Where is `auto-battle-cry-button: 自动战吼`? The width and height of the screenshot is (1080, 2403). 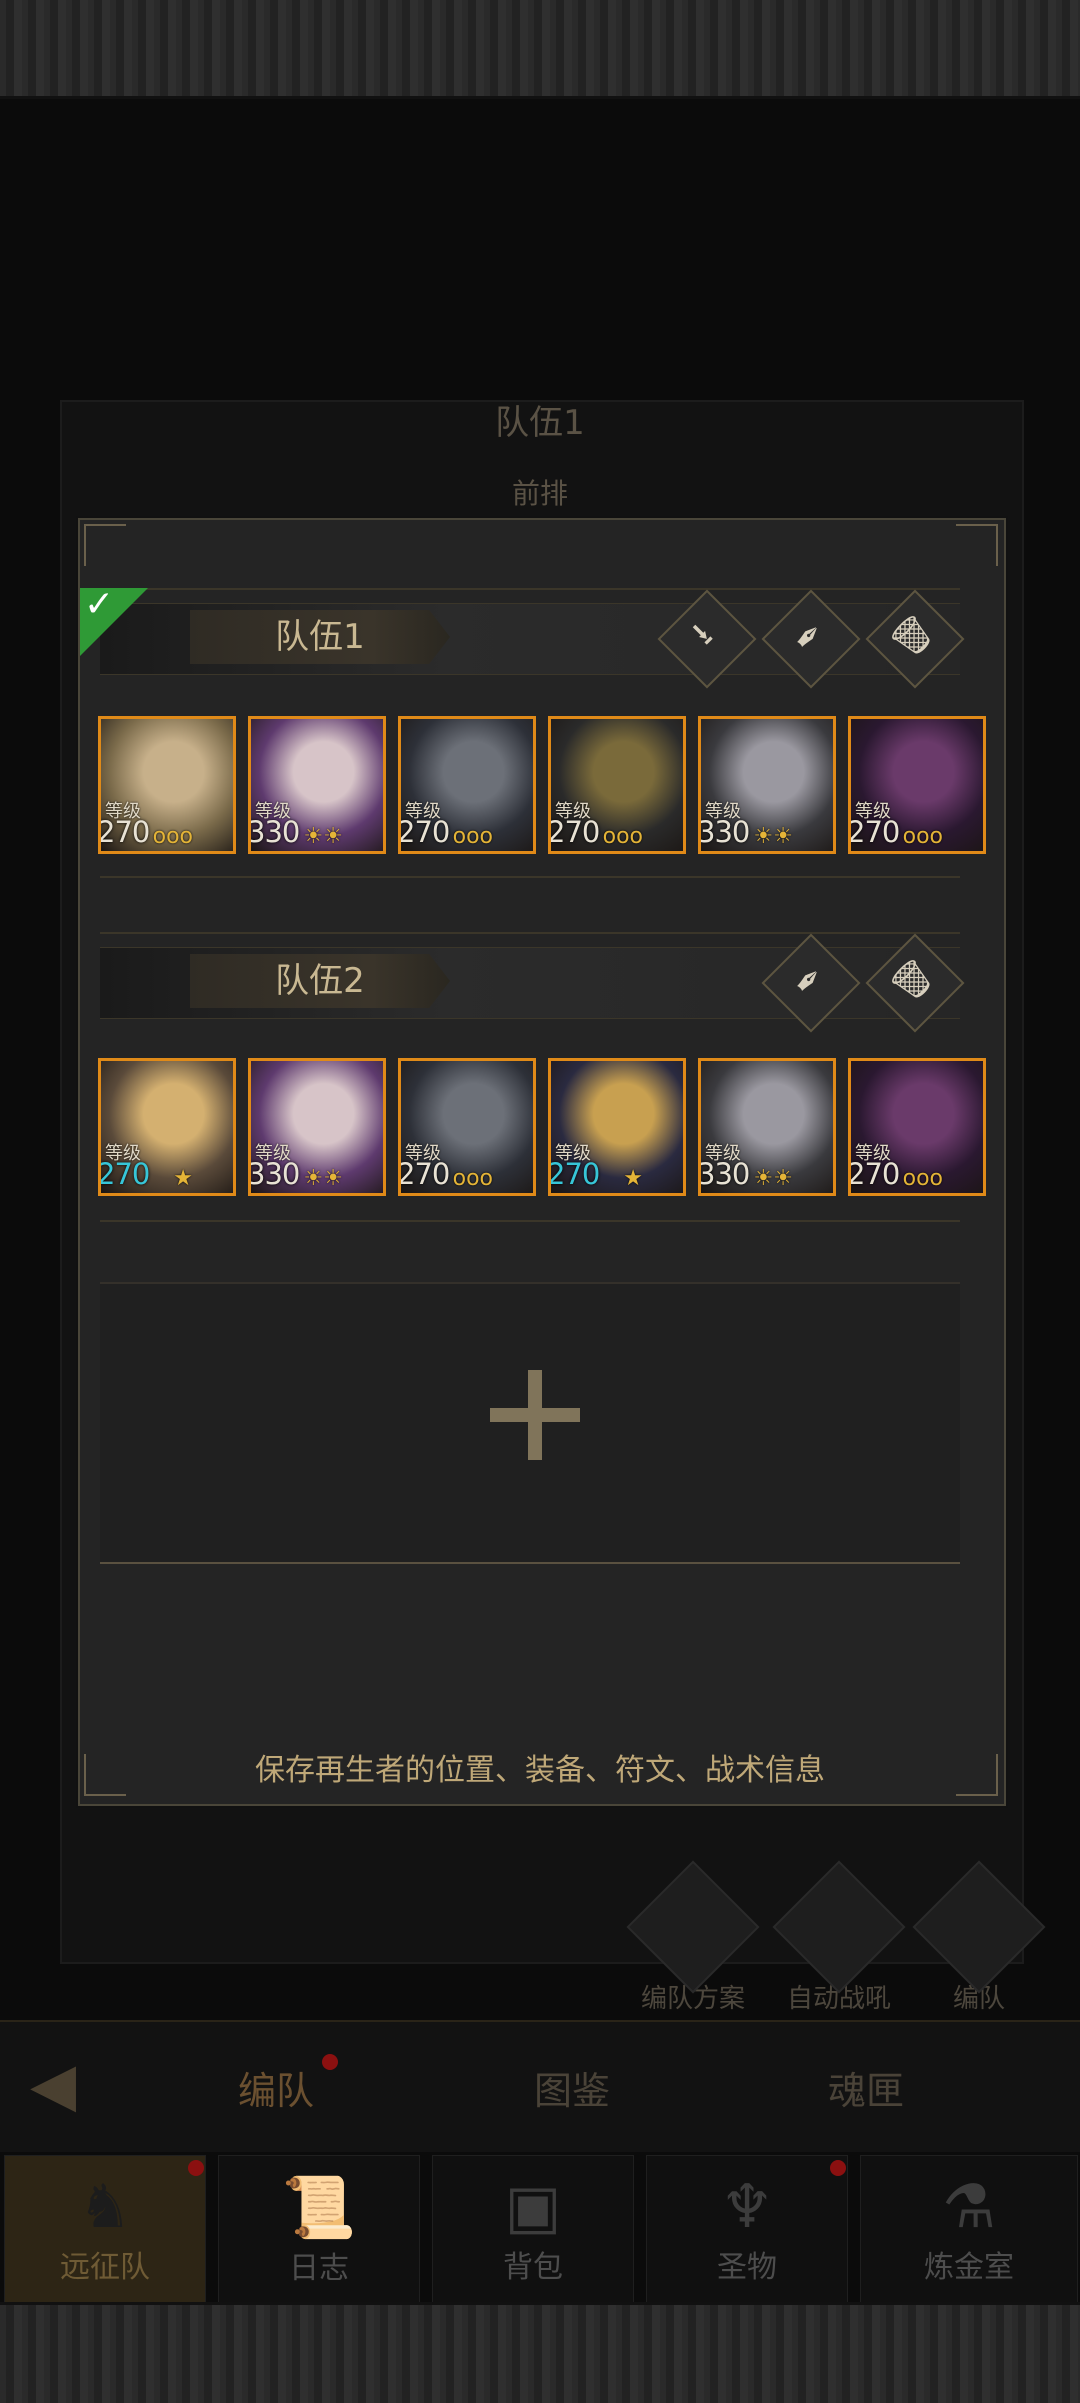 auto-battle-cry-button: 自动战吼 is located at coordinates (839, 1937).